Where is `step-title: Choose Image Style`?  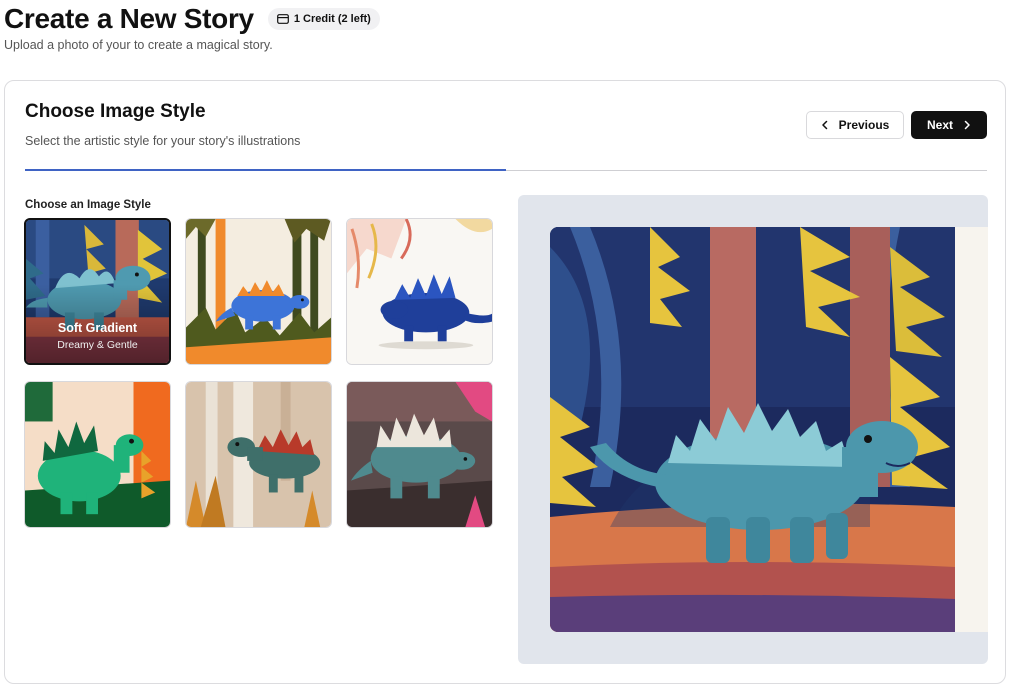
step-title: Choose Image Style is located at coordinates (115, 111).